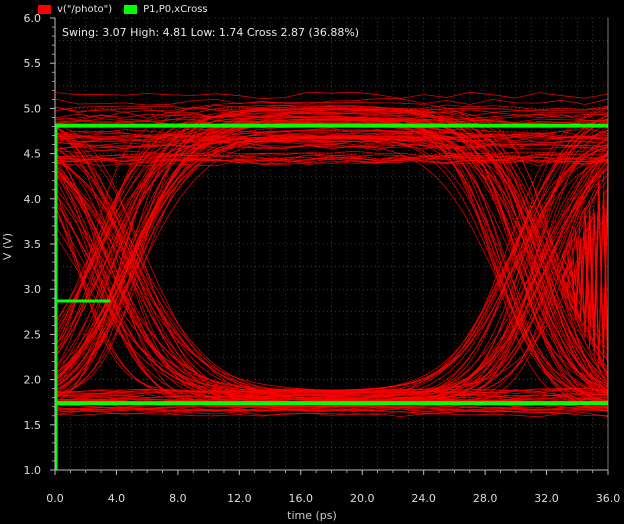 Image resolution: width=624 pixels, height=524 pixels. What do you see at coordinates (55, 498) in the screenshot?
I see `x-tick-label: 0.0` at bounding box center [55, 498].